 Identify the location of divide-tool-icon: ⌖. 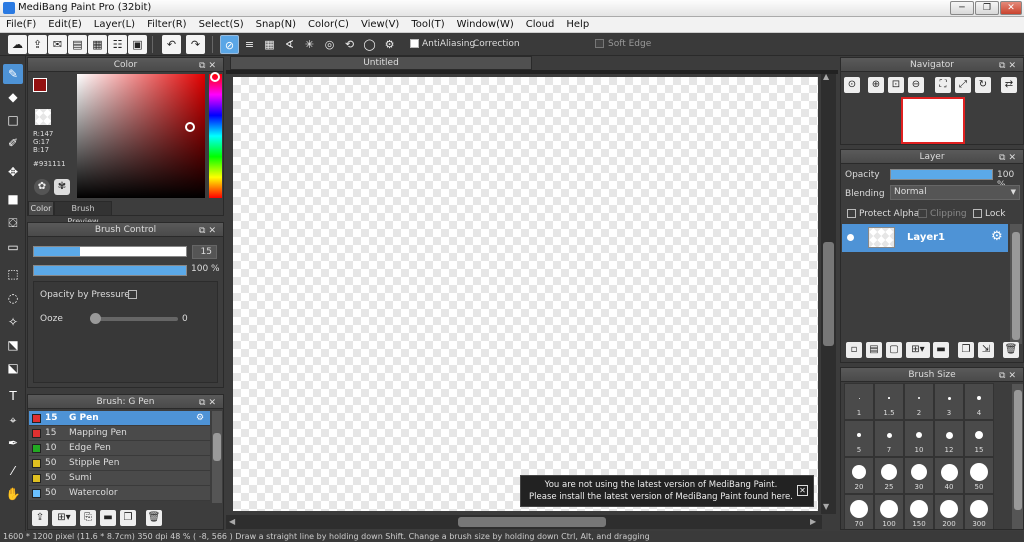
(13, 420).